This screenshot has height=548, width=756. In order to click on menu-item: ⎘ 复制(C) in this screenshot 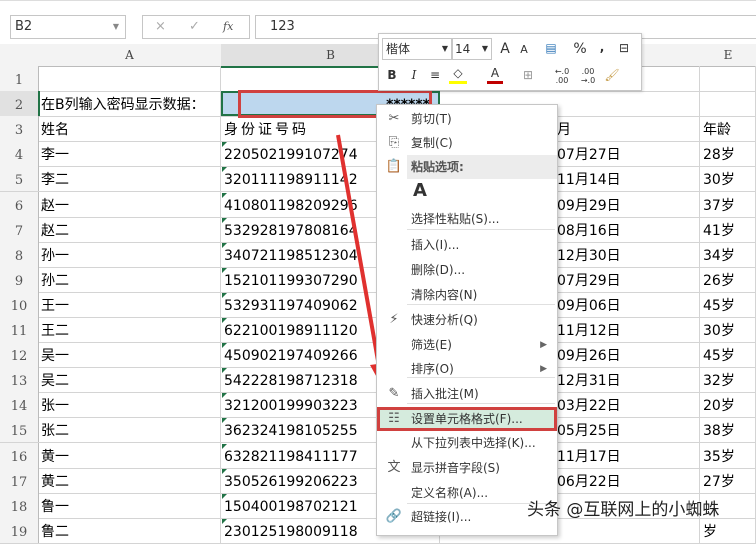, I will do `click(467, 143)`.